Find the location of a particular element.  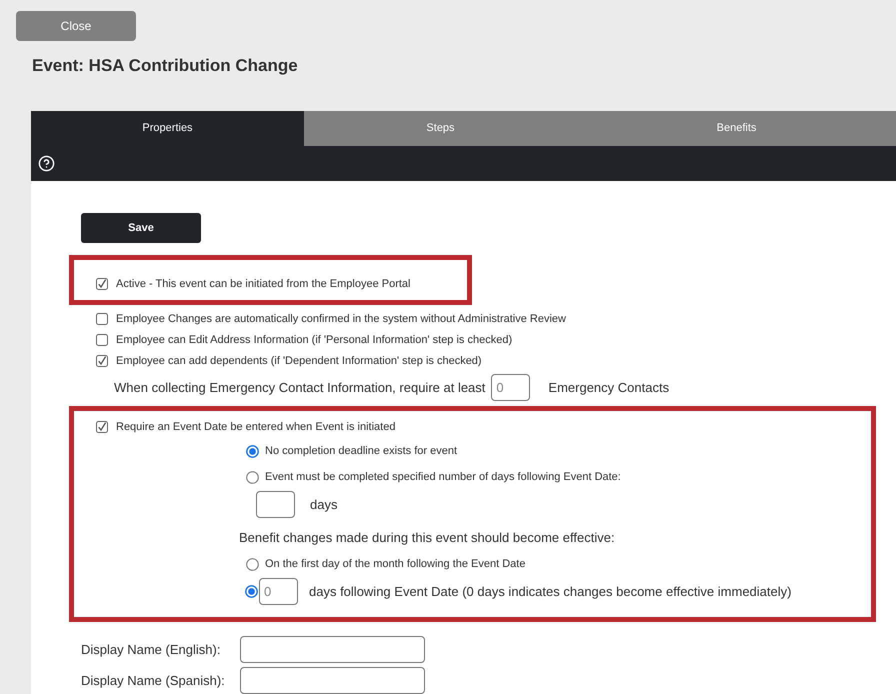

days-input: 0 is located at coordinates (278, 591).